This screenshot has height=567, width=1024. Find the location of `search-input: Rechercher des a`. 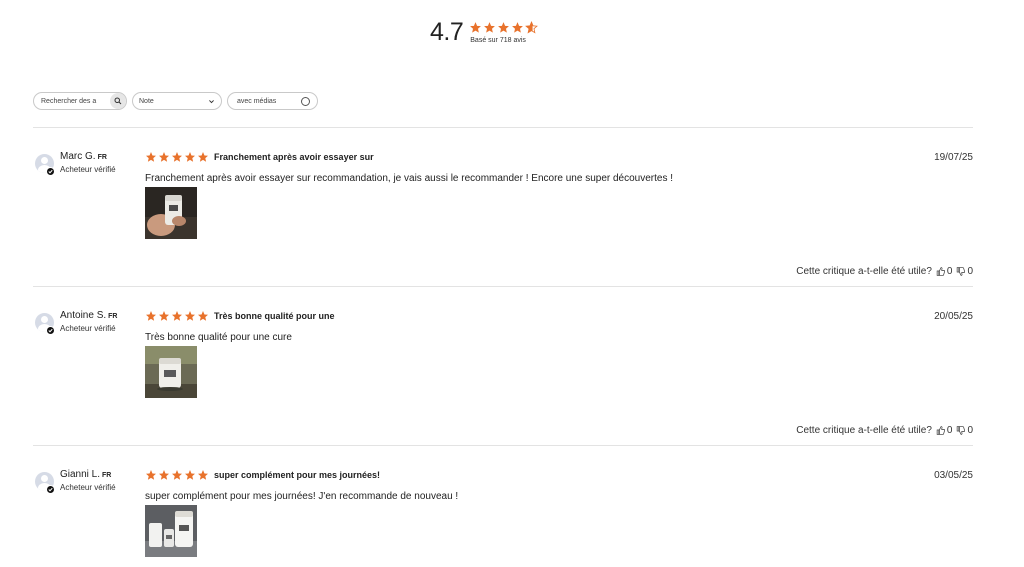

search-input: Rechercher des a is located at coordinates (80, 101).